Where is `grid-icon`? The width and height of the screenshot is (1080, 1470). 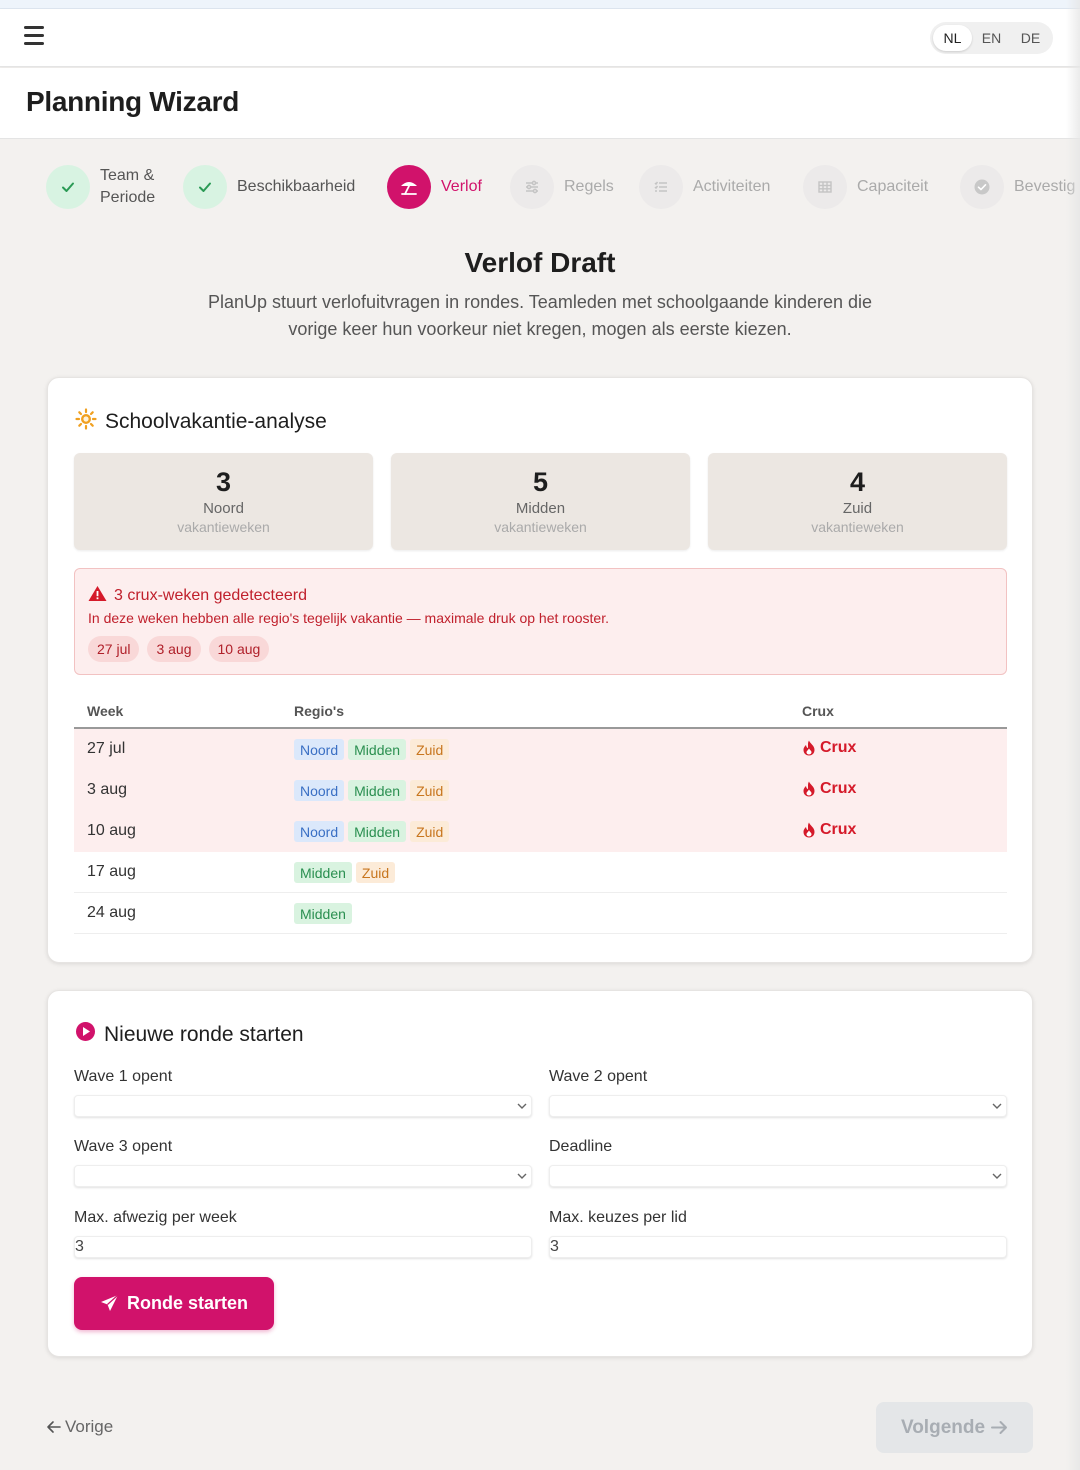
grid-icon is located at coordinates (825, 187).